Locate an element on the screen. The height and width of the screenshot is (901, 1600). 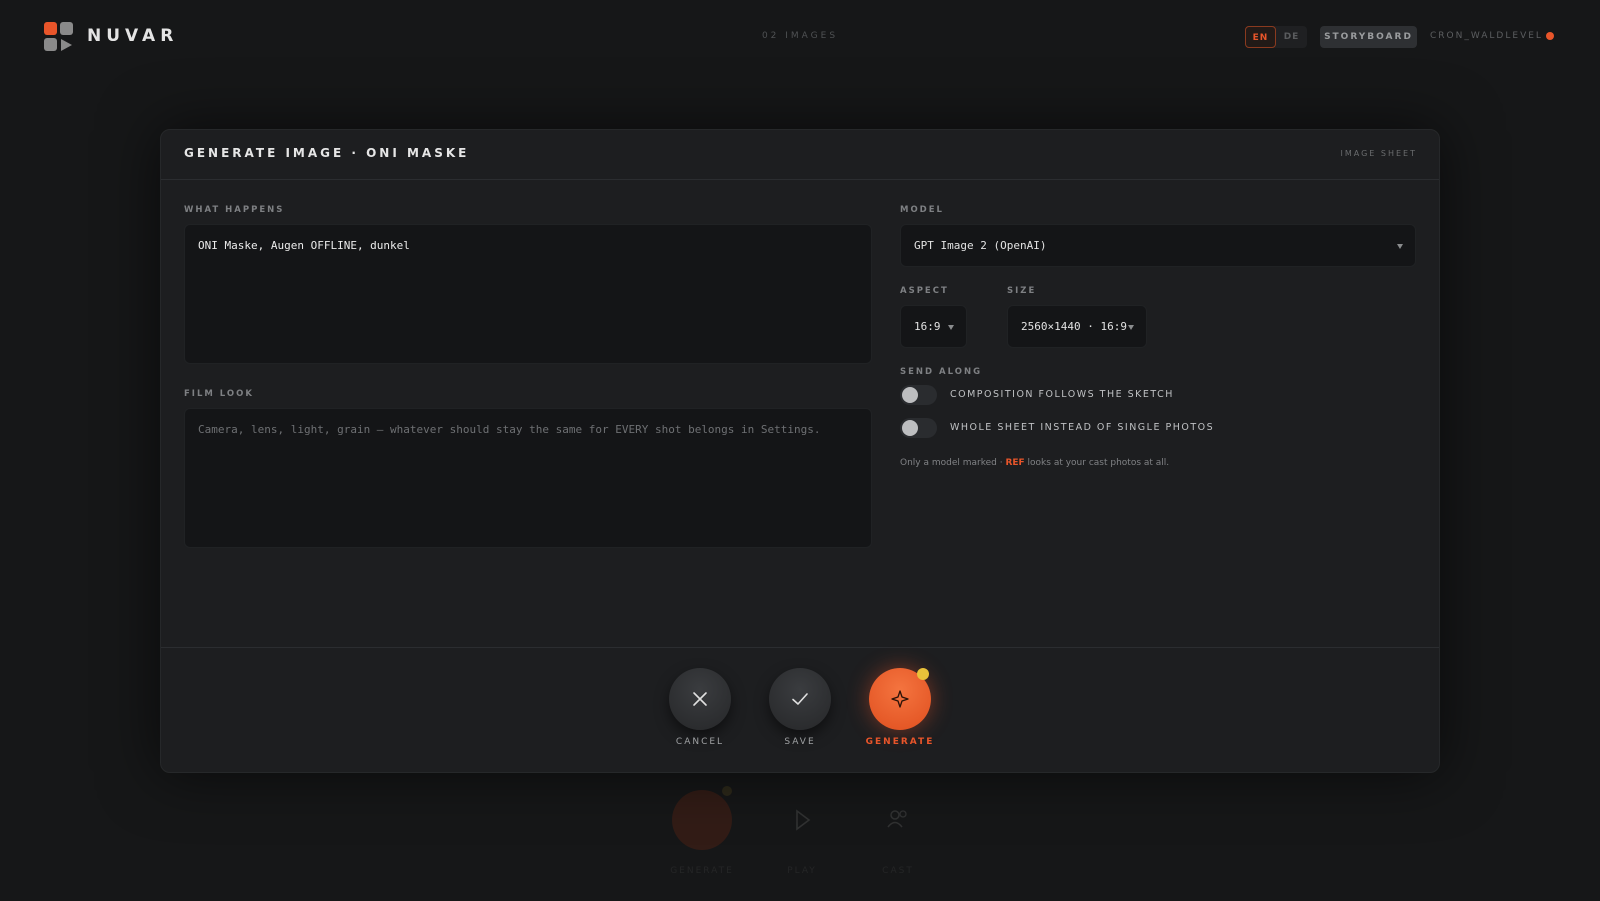
image-sheet-label: IMAGE SHEET is located at coordinates (1379, 153).